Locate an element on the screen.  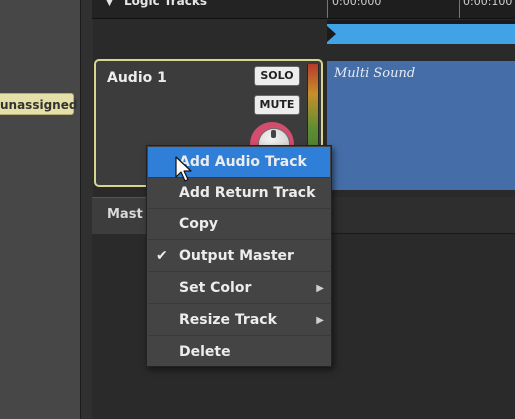
menu-item-label: Resize Track is located at coordinates (228, 320).